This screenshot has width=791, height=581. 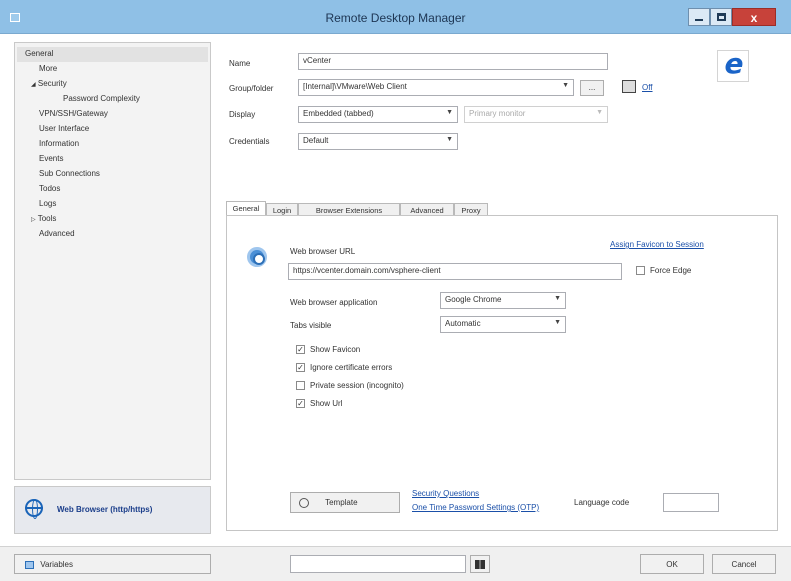 I want to click on monitor-select: Primary monitor ▼, so click(x=536, y=114).